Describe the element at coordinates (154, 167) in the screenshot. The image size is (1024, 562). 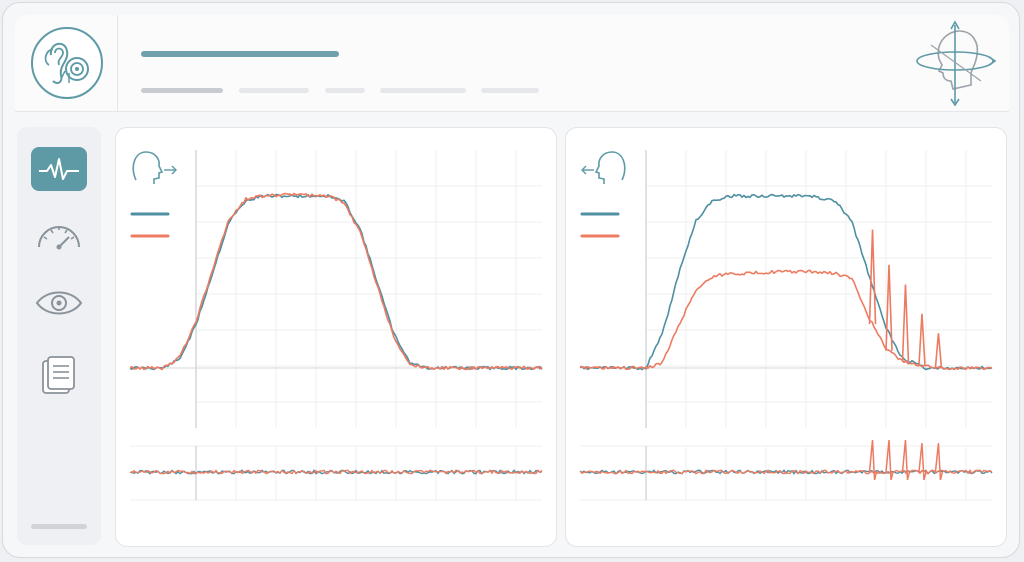
I see `head-turn-right-icon` at that location.